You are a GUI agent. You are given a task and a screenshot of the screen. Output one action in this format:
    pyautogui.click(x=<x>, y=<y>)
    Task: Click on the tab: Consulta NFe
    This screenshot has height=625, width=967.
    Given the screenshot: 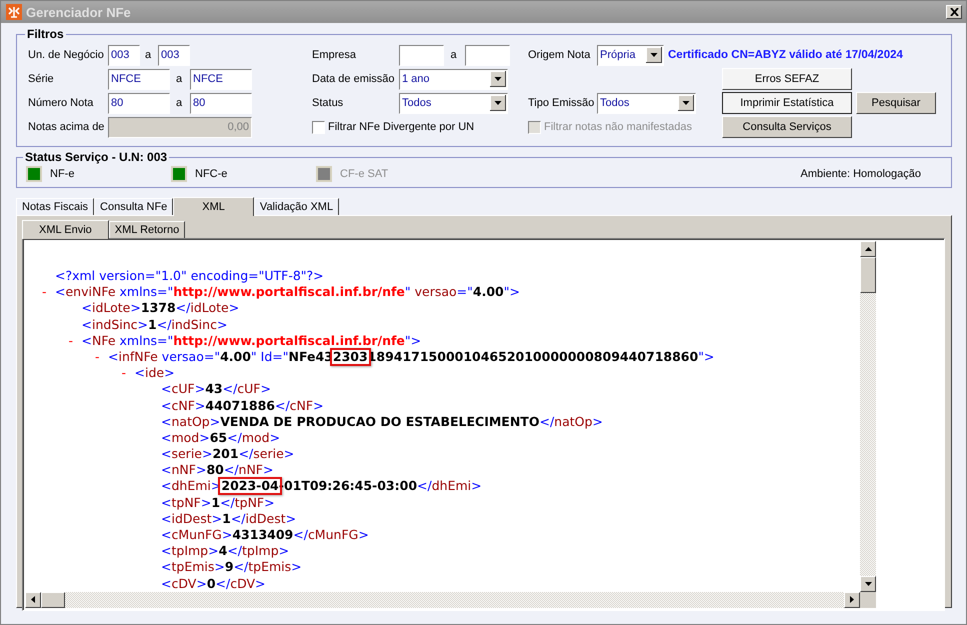 What is the action you would take?
    pyautogui.click(x=134, y=206)
    